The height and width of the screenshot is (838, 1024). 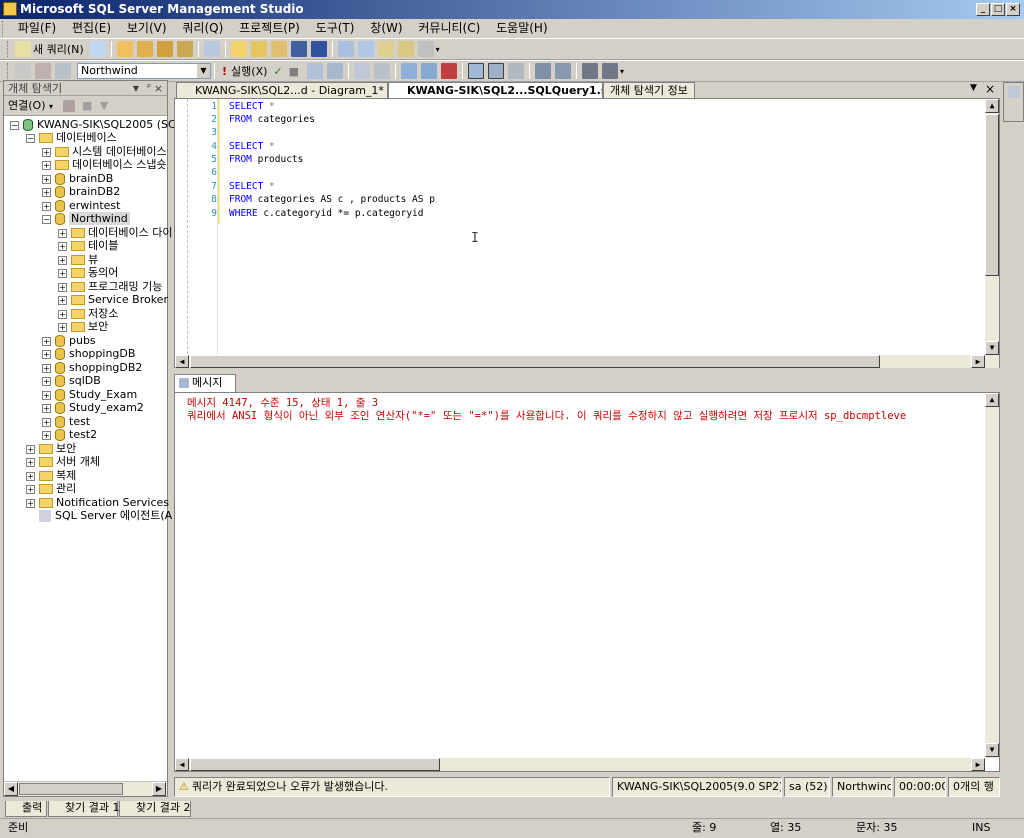 What do you see at coordinates (249, 71) in the screenshot?
I see `execute-button: 실행(X)` at bounding box center [249, 71].